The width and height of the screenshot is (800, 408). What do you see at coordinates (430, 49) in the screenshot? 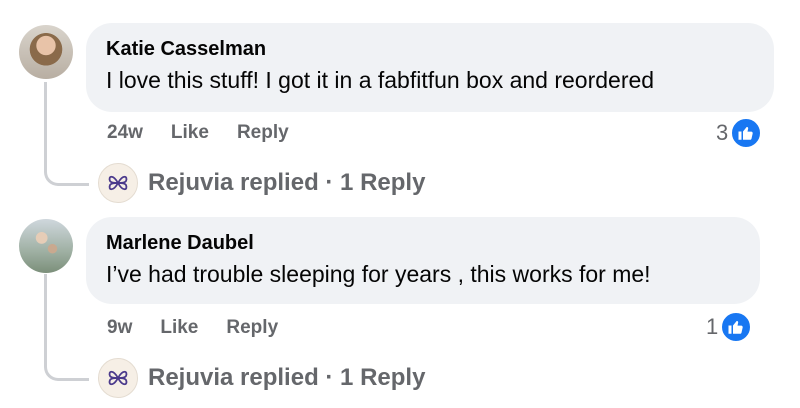
I see `comment-author: Katie Casselman` at bounding box center [430, 49].